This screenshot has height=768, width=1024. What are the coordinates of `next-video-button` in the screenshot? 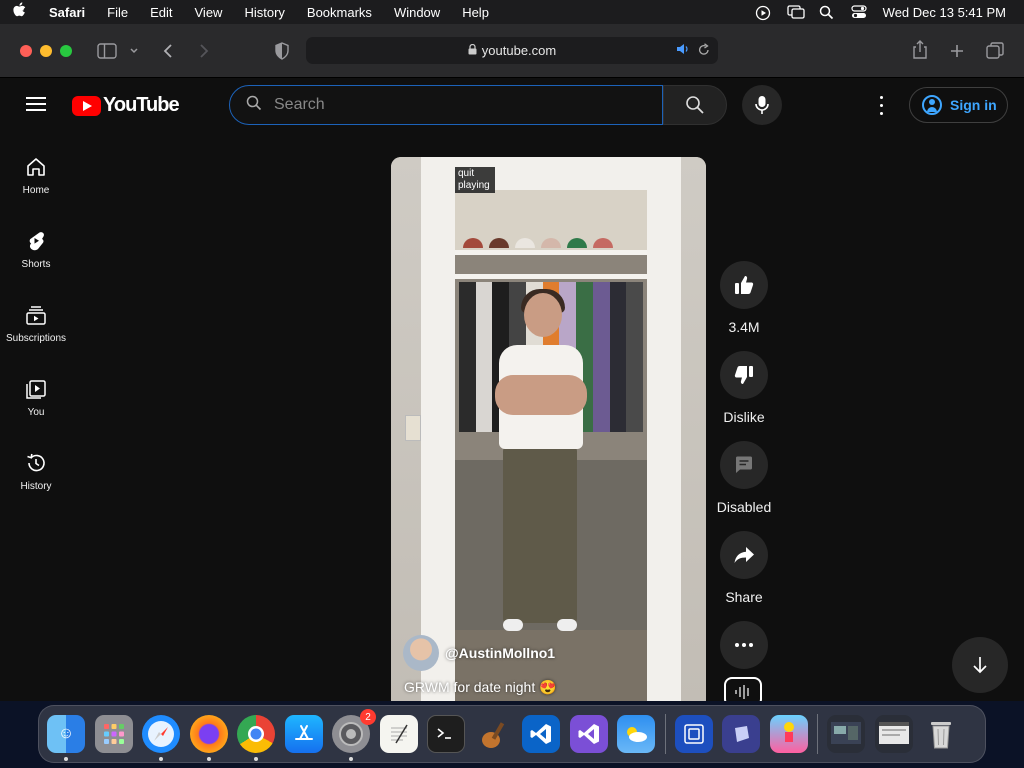 It's located at (980, 665).